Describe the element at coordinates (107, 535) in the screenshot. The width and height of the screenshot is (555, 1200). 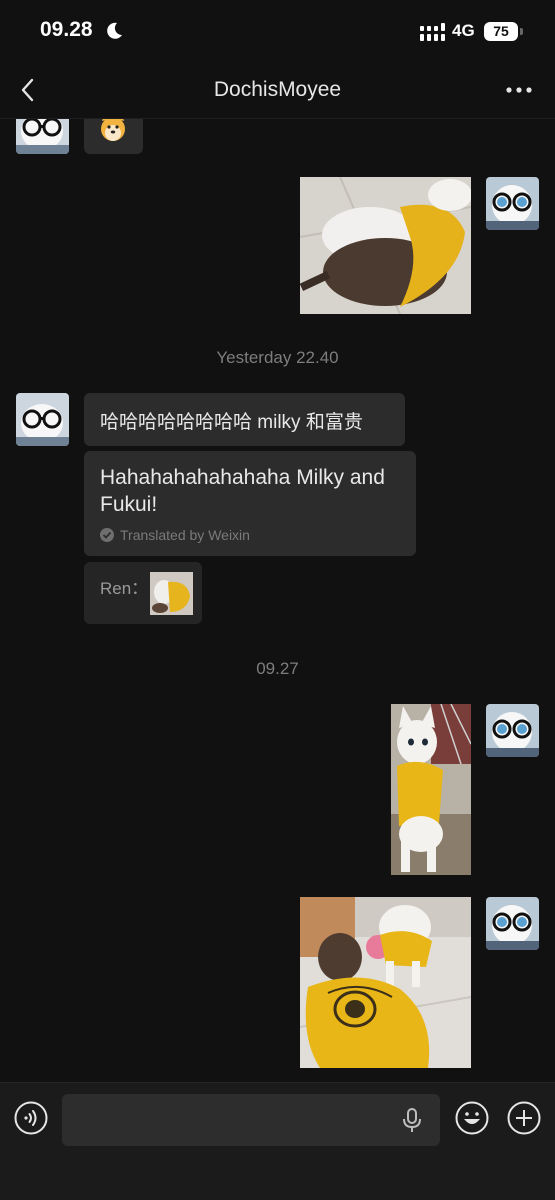
I see `check-circle-icon` at that location.